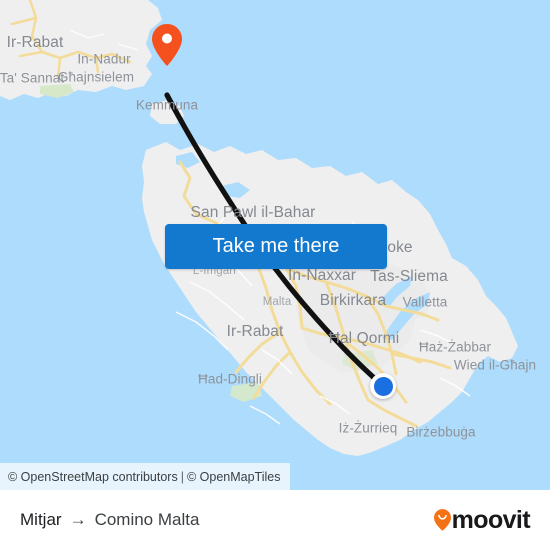 The height and width of the screenshot is (550, 550). Describe the element at coordinates (147, 519) in the screenshot. I see `route-destination-name: Comino Malta` at that location.